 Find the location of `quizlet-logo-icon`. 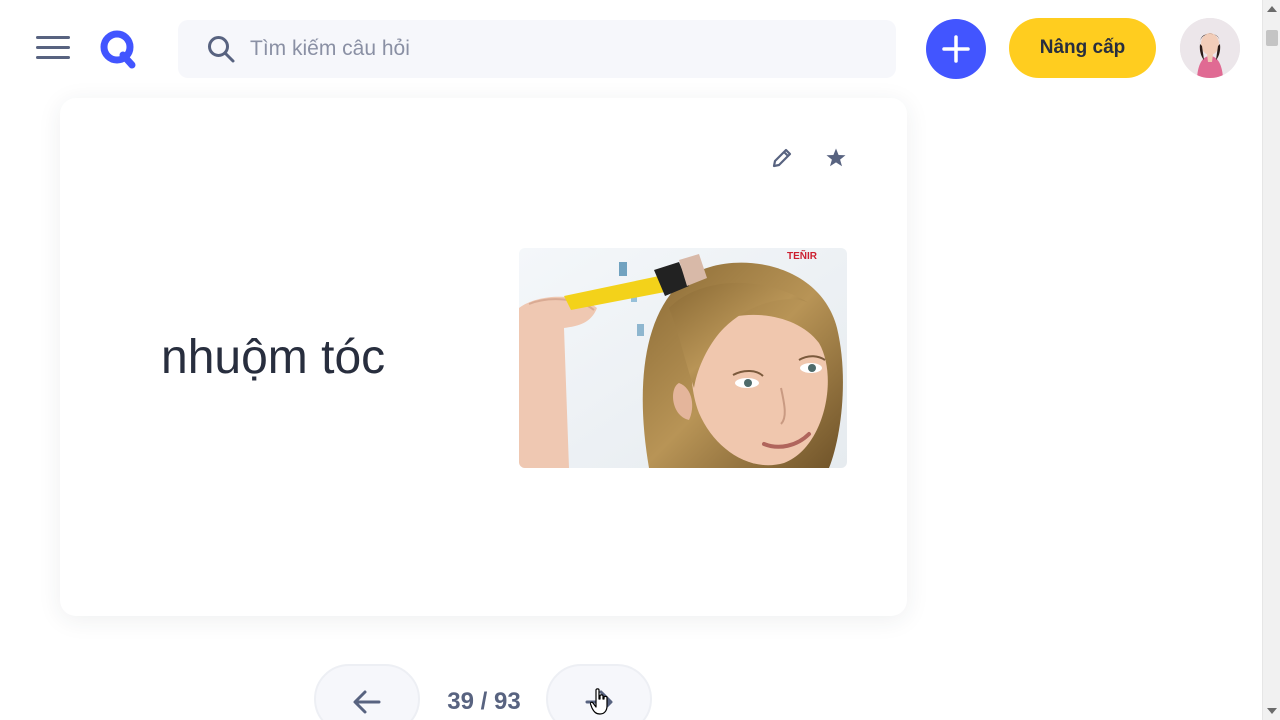

quizlet-logo-icon is located at coordinates (119, 49).